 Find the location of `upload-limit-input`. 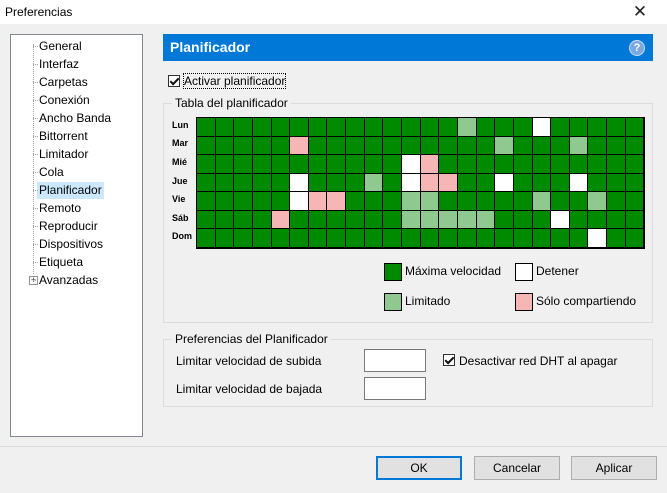

upload-limit-input is located at coordinates (395, 360).